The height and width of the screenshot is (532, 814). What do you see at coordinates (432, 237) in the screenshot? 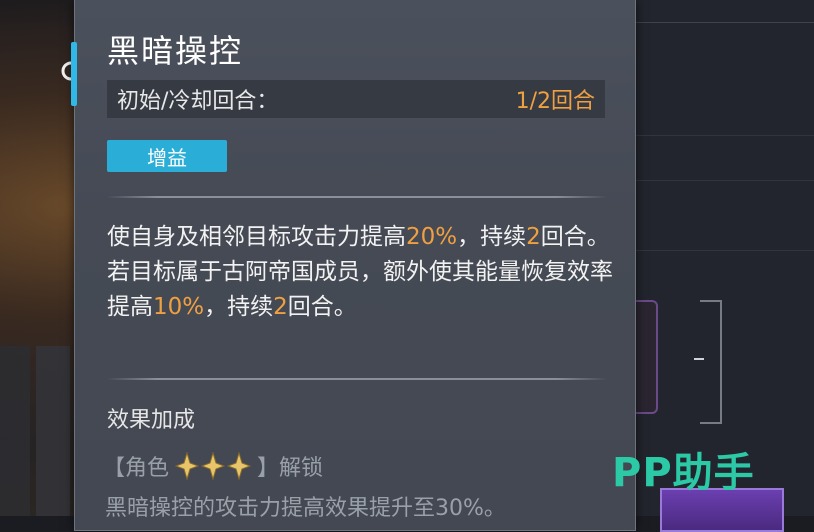
I see `desc-value: 20%` at bounding box center [432, 237].